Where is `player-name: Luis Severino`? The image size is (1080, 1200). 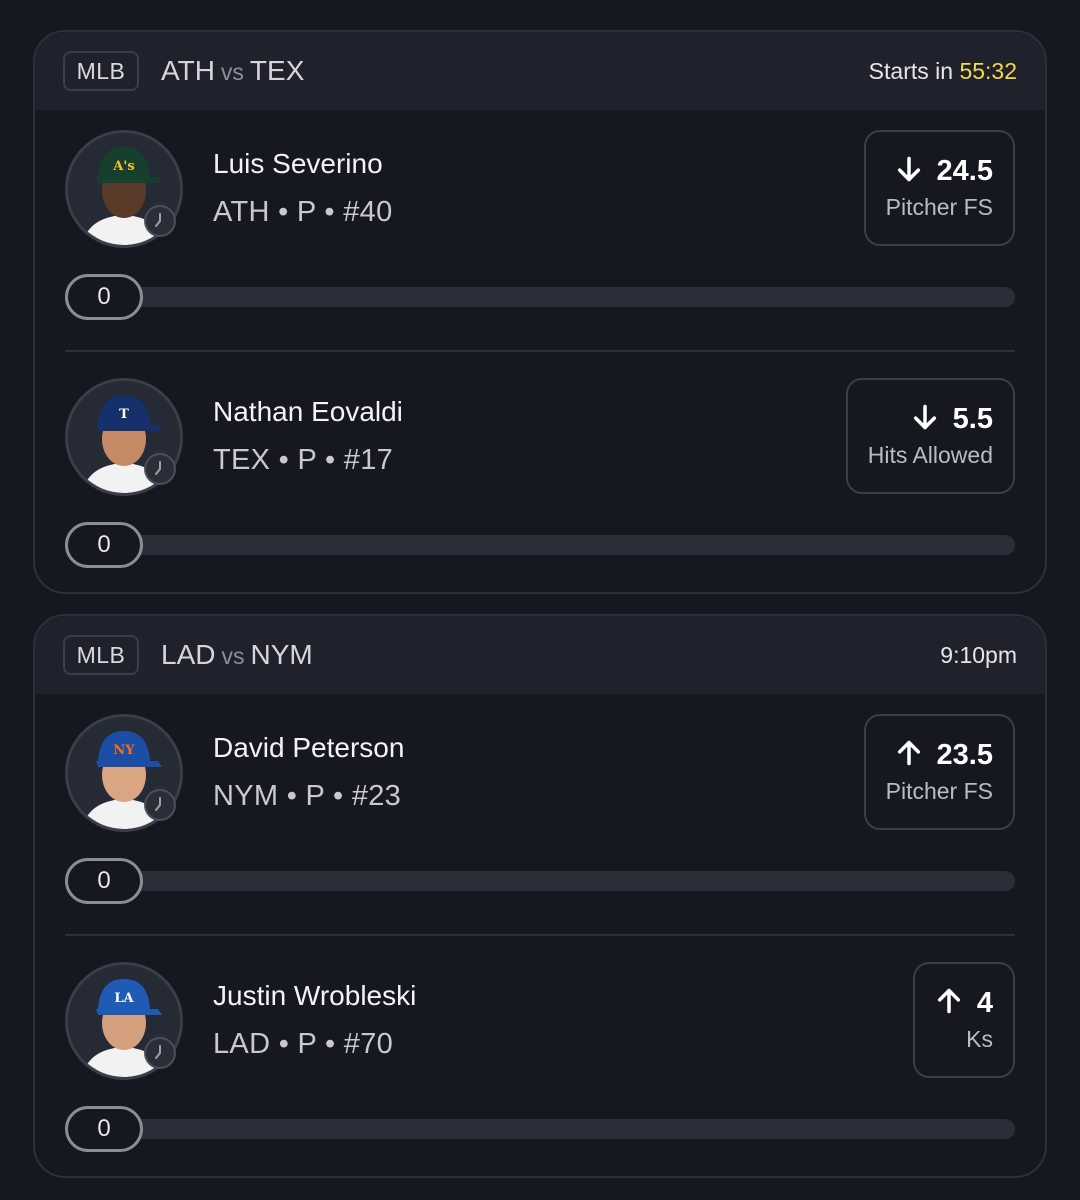 player-name: Luis Severino is located at coordinates (298, 164).